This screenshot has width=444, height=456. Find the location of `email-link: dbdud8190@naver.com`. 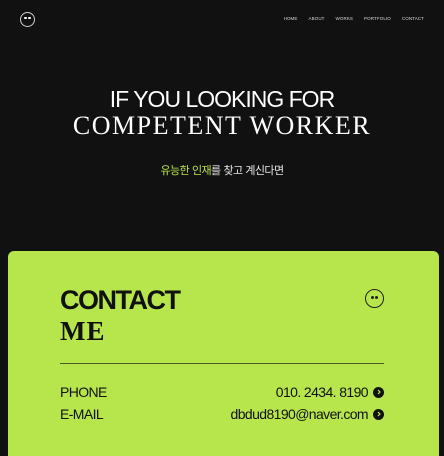

email-link: dbdud8190@naver.com is located at coordinates (307, 414).